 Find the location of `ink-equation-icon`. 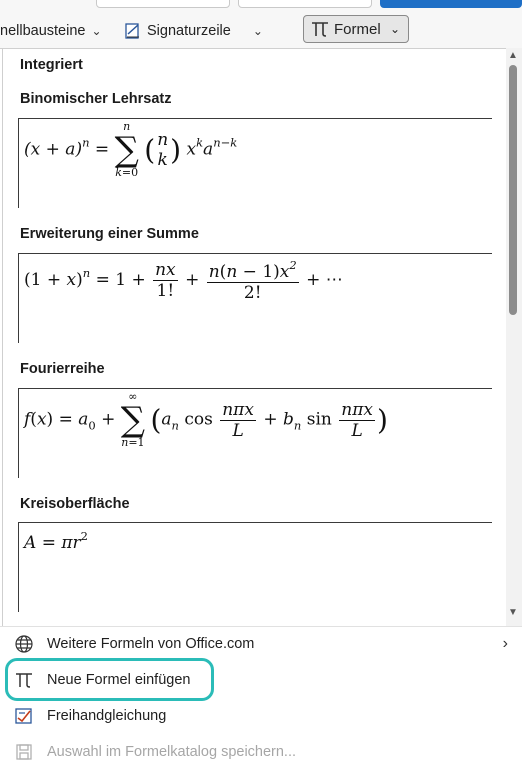

ink-equation-icon is located at coordinates (24, 716).